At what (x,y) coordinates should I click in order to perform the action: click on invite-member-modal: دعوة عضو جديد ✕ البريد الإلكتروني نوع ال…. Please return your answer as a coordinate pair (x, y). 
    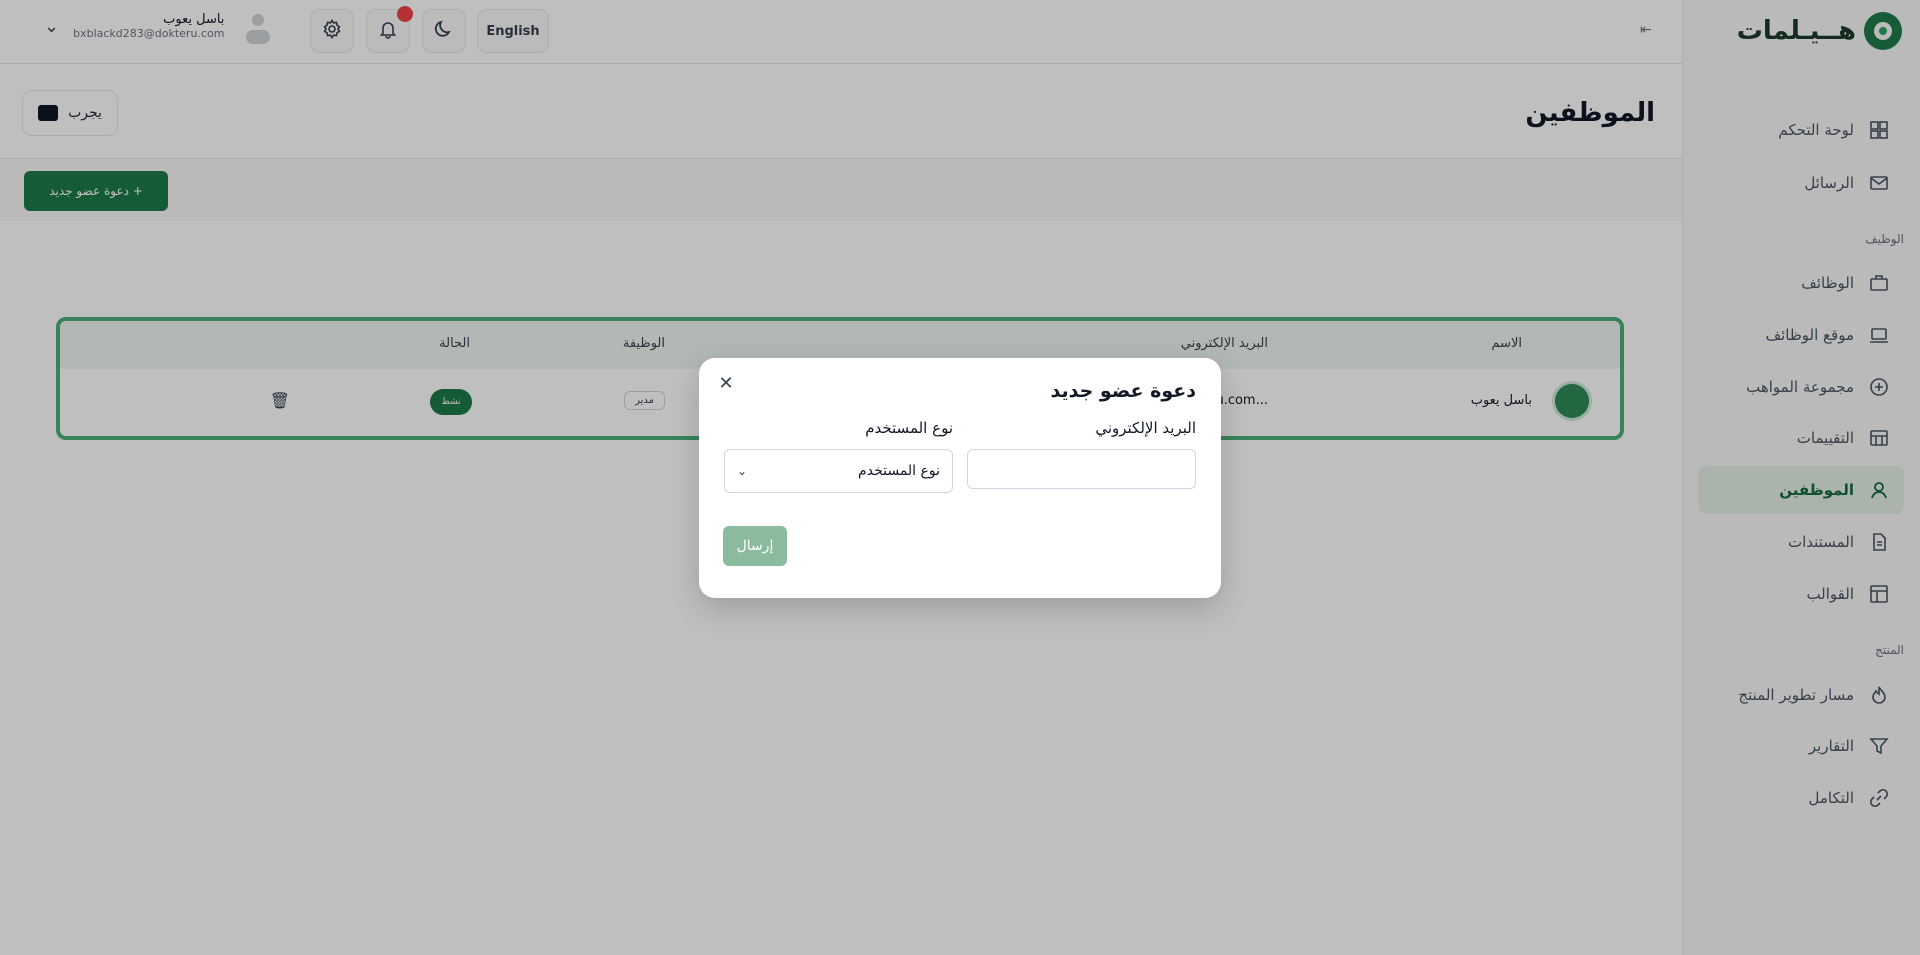
    Looking at the image, I should click on (960, 478).